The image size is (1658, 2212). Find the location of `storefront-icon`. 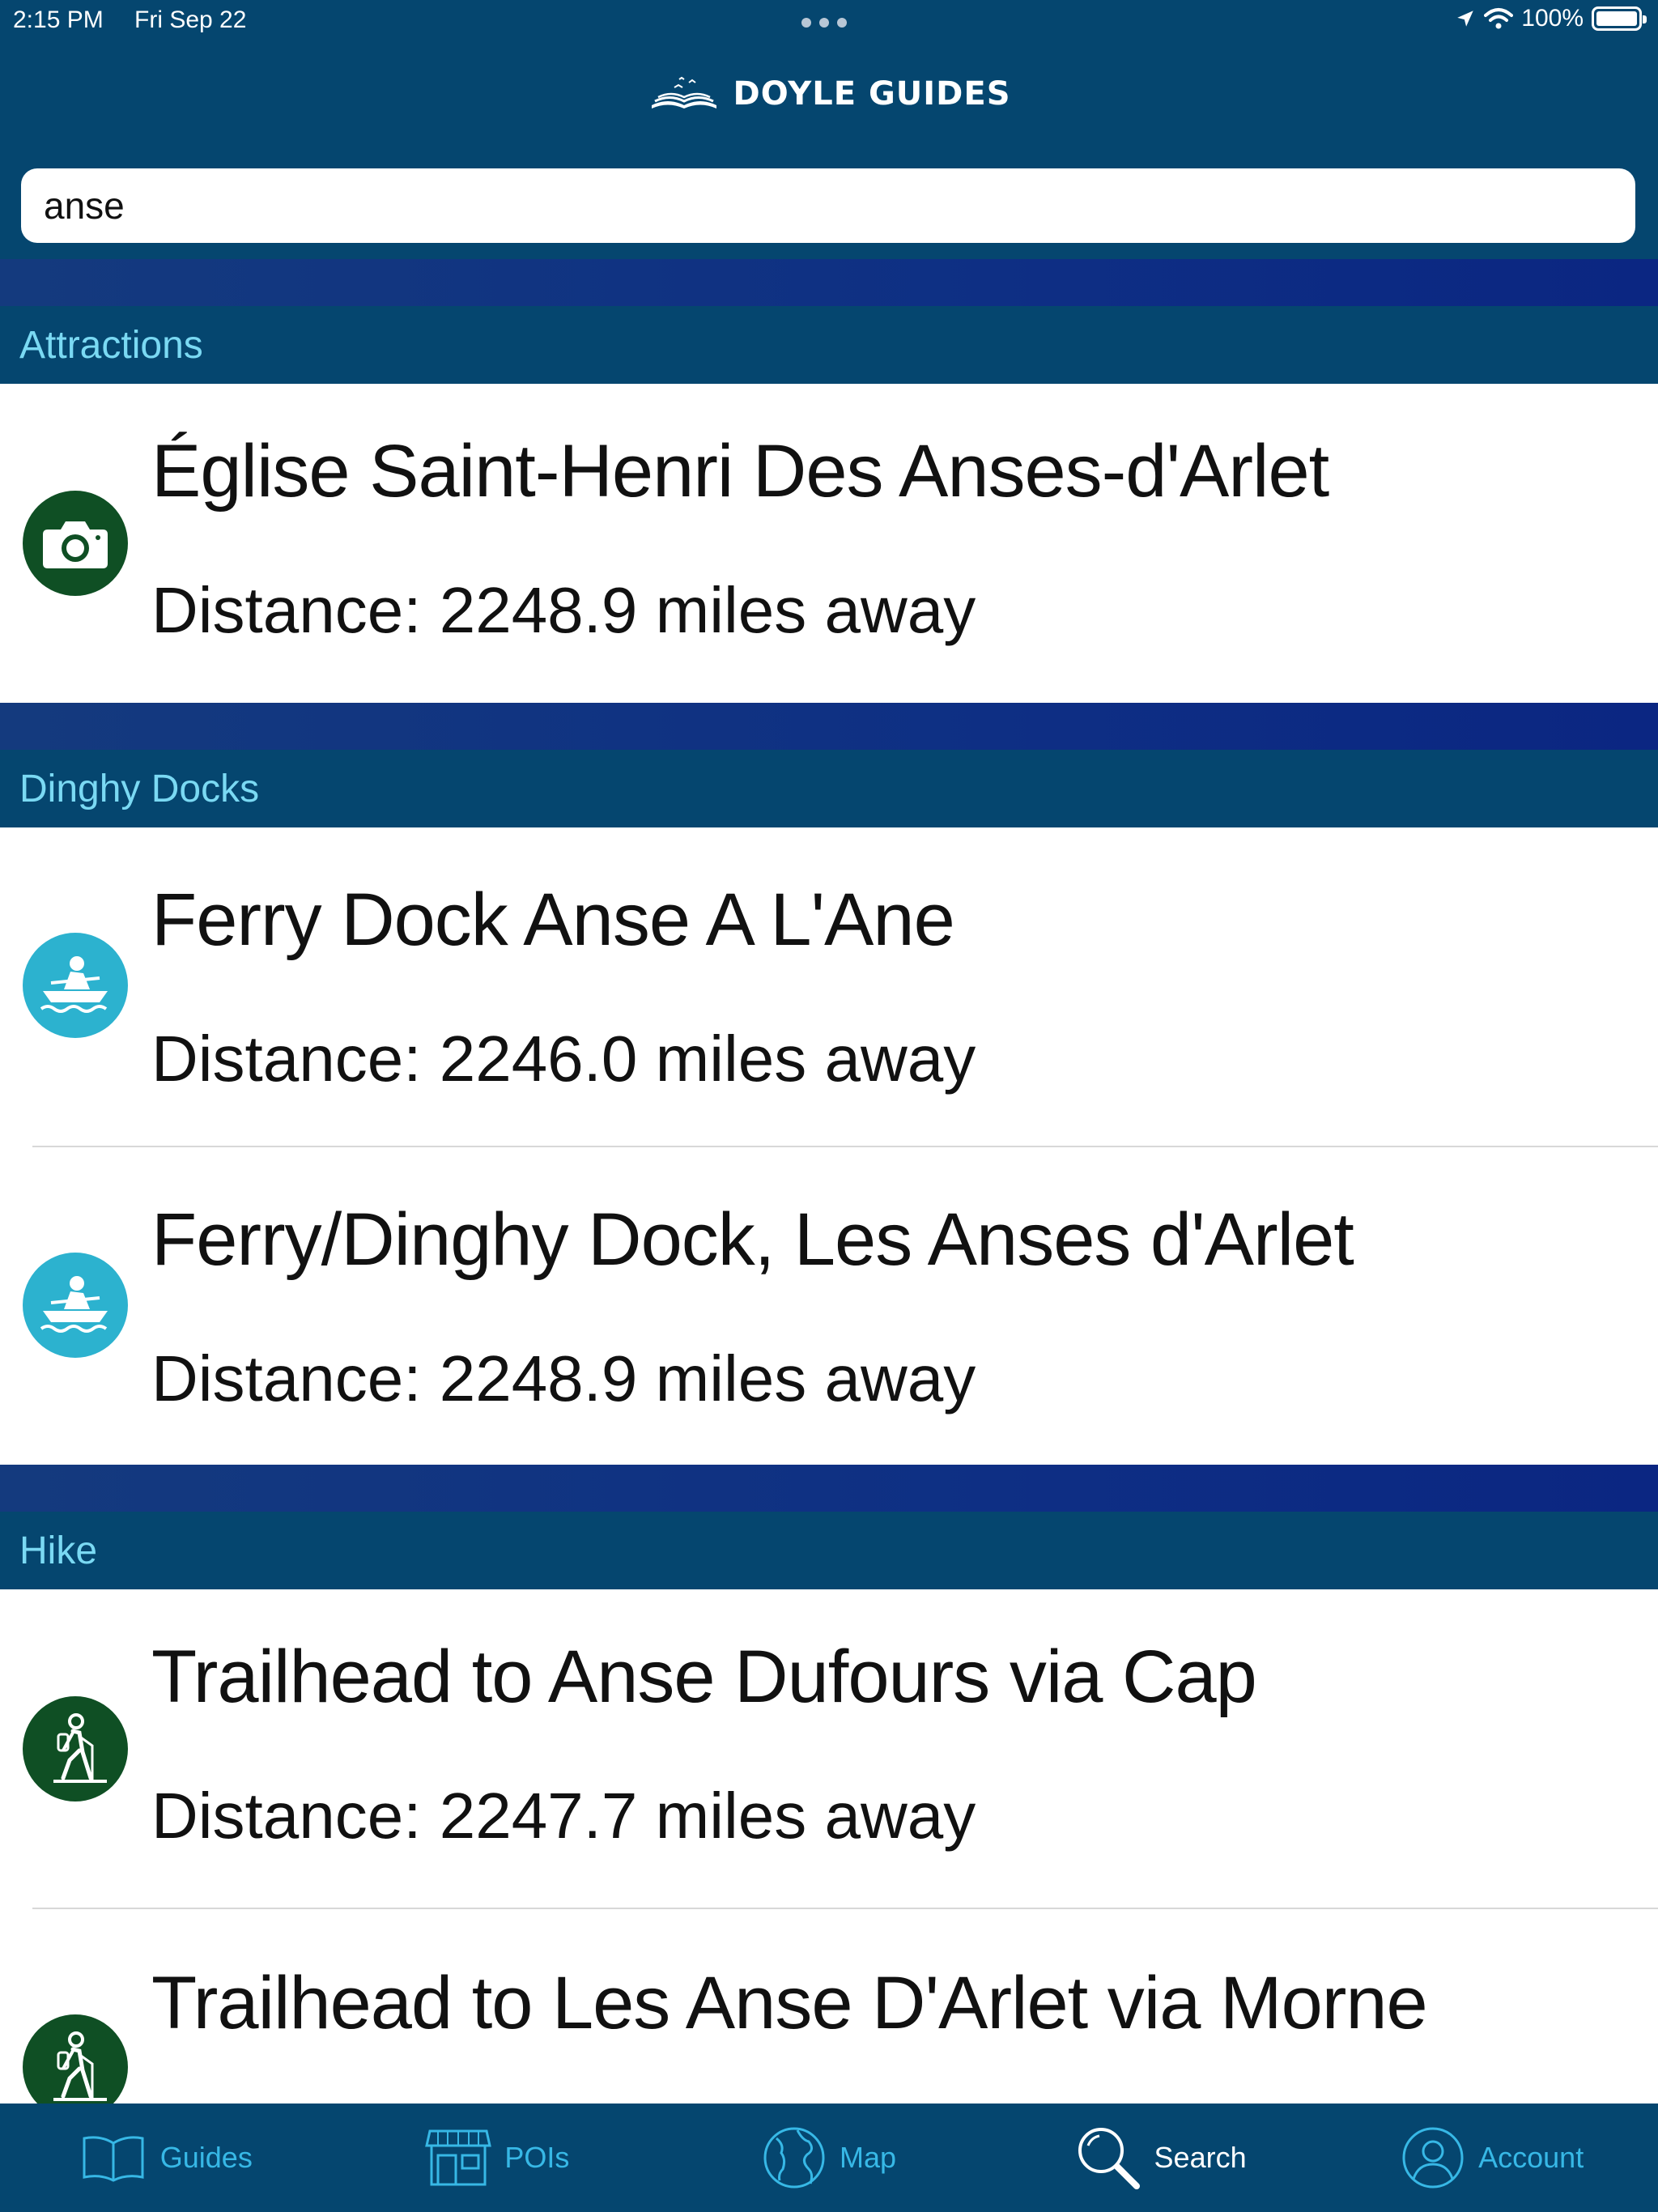

storefront-icon is located at coordinates (458, 2157).